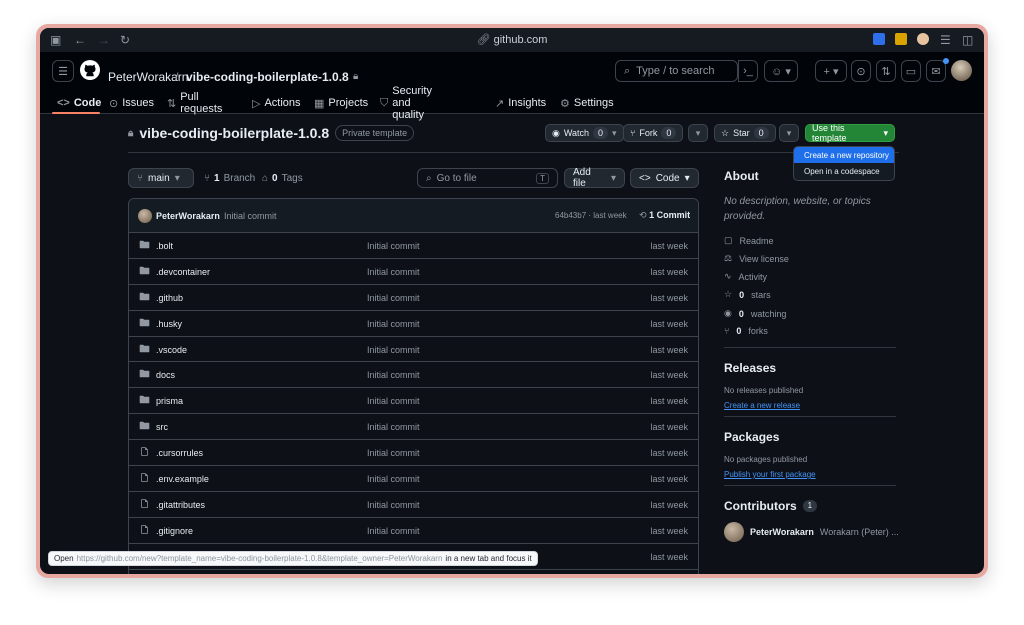 The height and width of the screenshot is (625, 1024). Describe the element at coordinates (183, 272) in the screenshot. I see `file-name: .devcontainer` at that location.